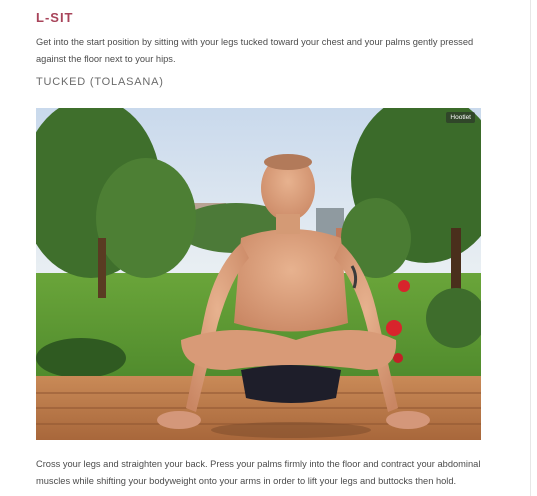 The image size is (537, 496). Describe the element at coordinates (55, 17) in the screenshot. I see `section-title: L-SIT` at that location.